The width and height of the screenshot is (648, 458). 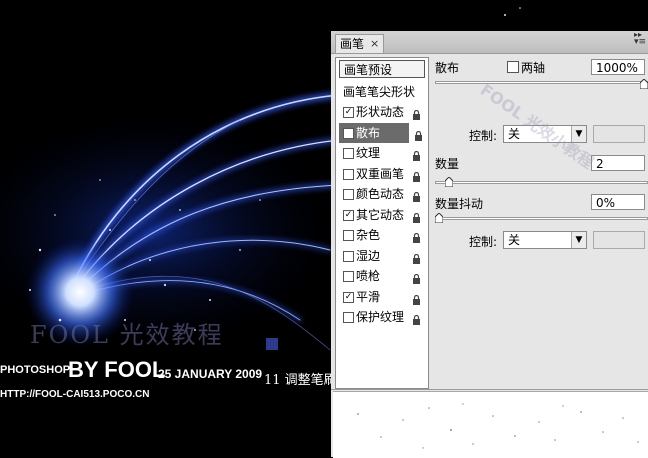 I want to click on close-icon: ×, so click(x=374, y=44).